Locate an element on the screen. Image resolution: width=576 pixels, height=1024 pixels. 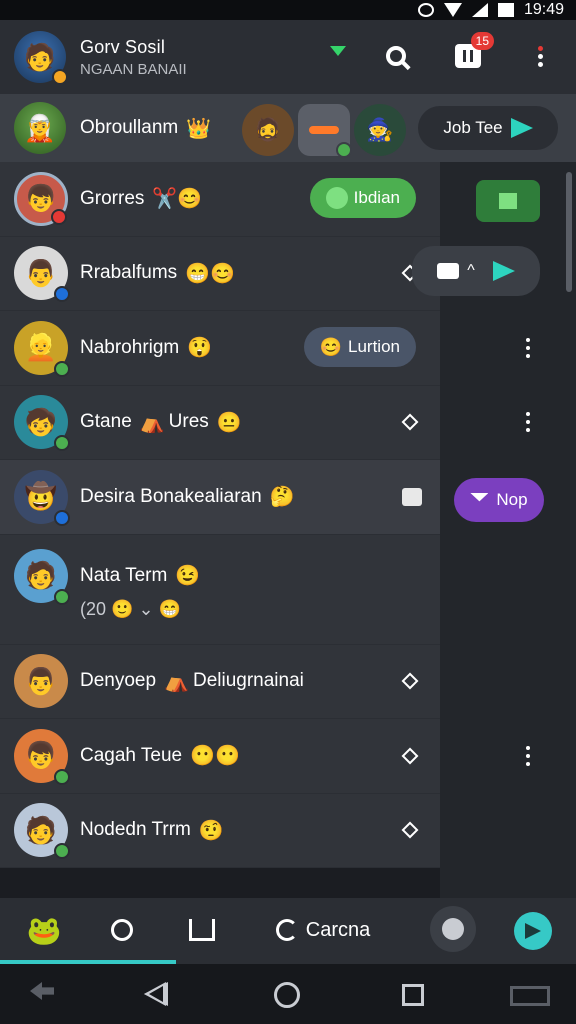
notification-badge: 15 is located at coordinates (482, 41).